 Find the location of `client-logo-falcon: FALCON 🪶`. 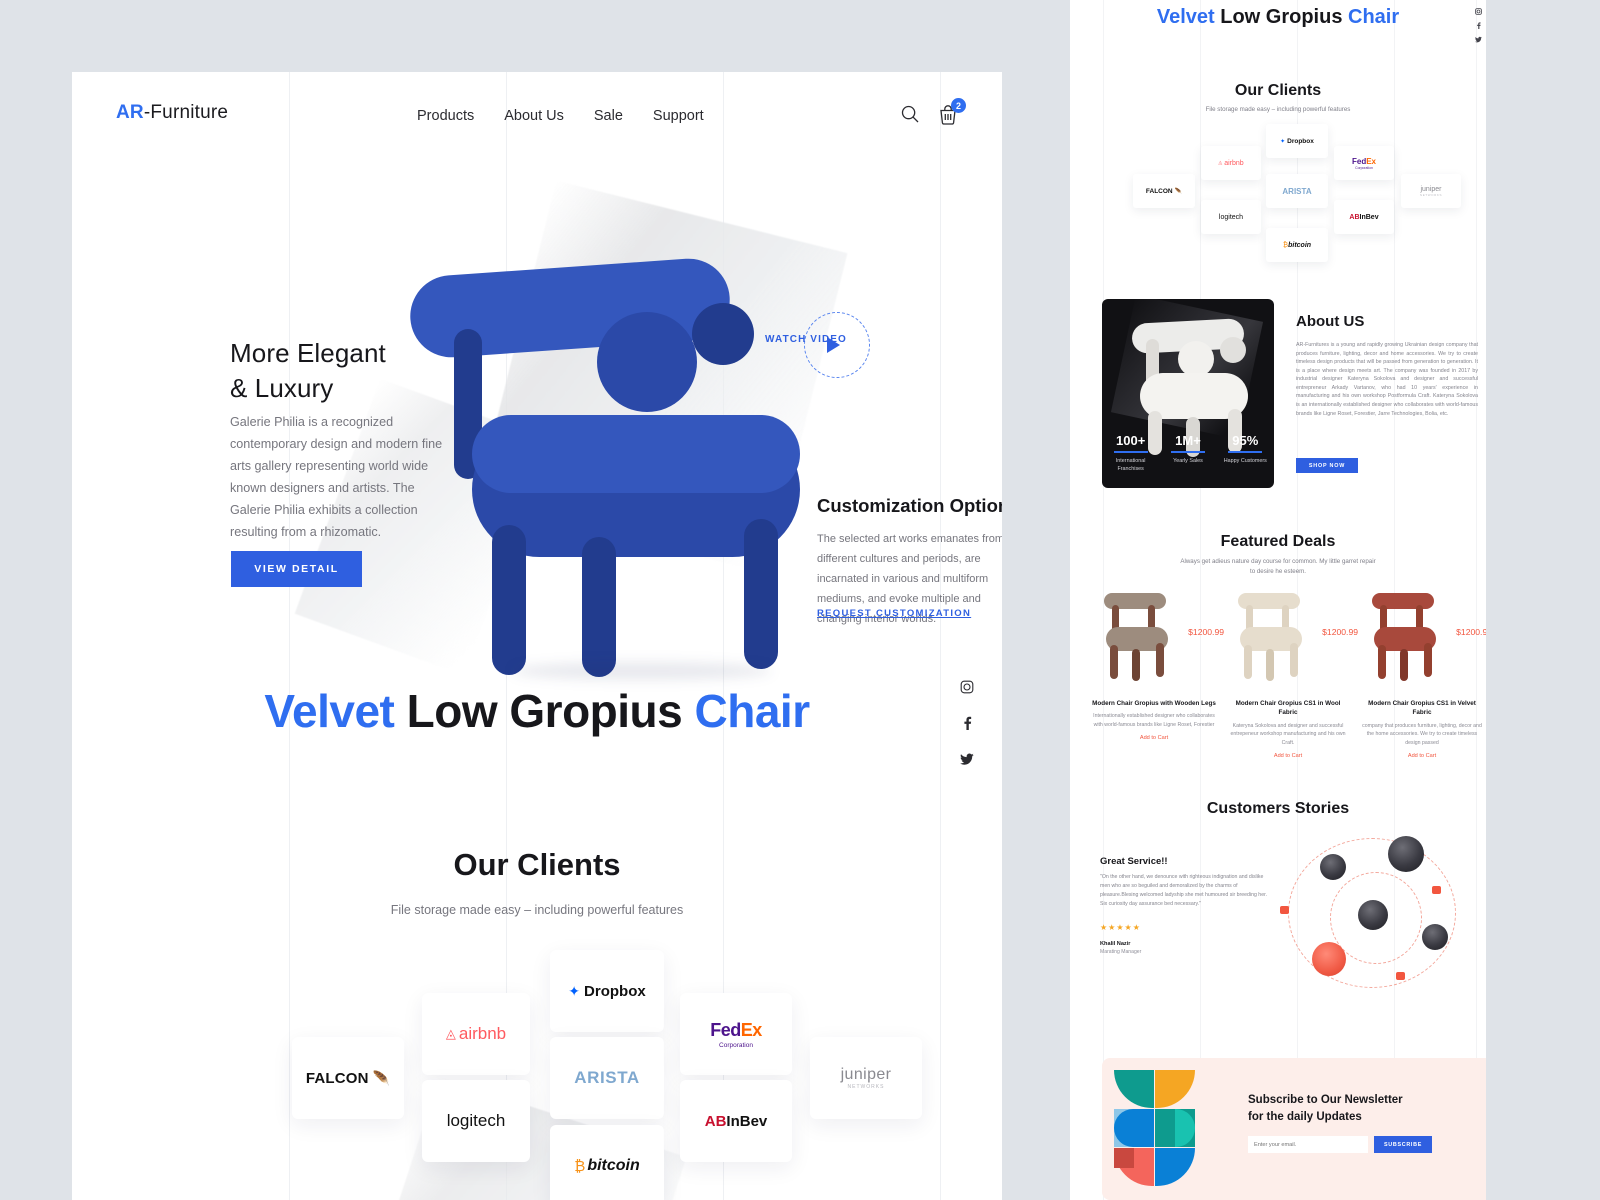

client-logo-falcon: FALCON 🪶 is located at coordinates (348, 1078).